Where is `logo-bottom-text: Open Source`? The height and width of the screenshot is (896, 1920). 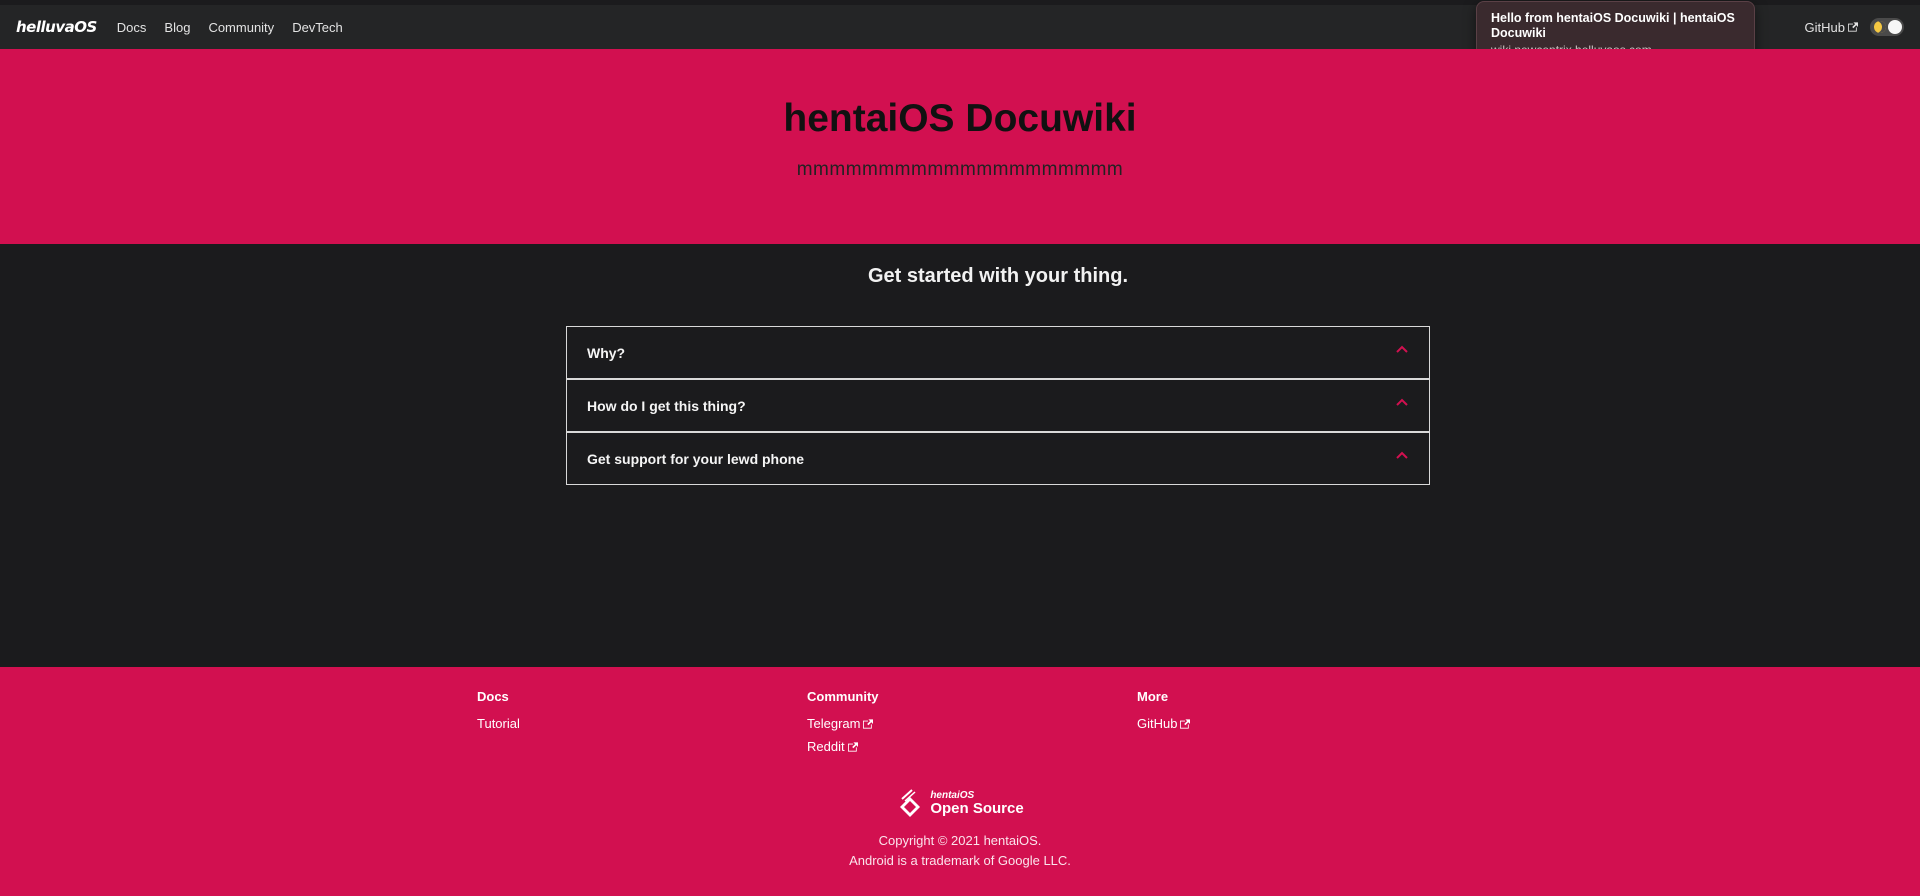
logo-bottom-text: Open Source is located at coordinates (977, 808).